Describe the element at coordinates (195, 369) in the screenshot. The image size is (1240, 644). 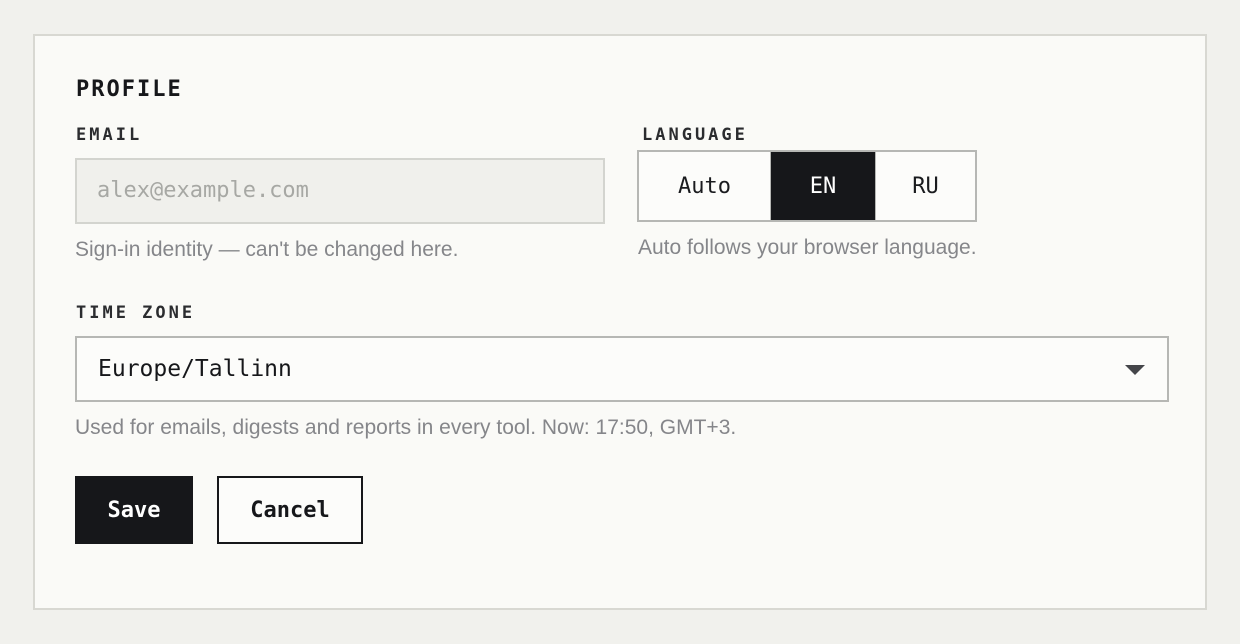
I see `time-zone-value: Europe/Tallinn` at that location.